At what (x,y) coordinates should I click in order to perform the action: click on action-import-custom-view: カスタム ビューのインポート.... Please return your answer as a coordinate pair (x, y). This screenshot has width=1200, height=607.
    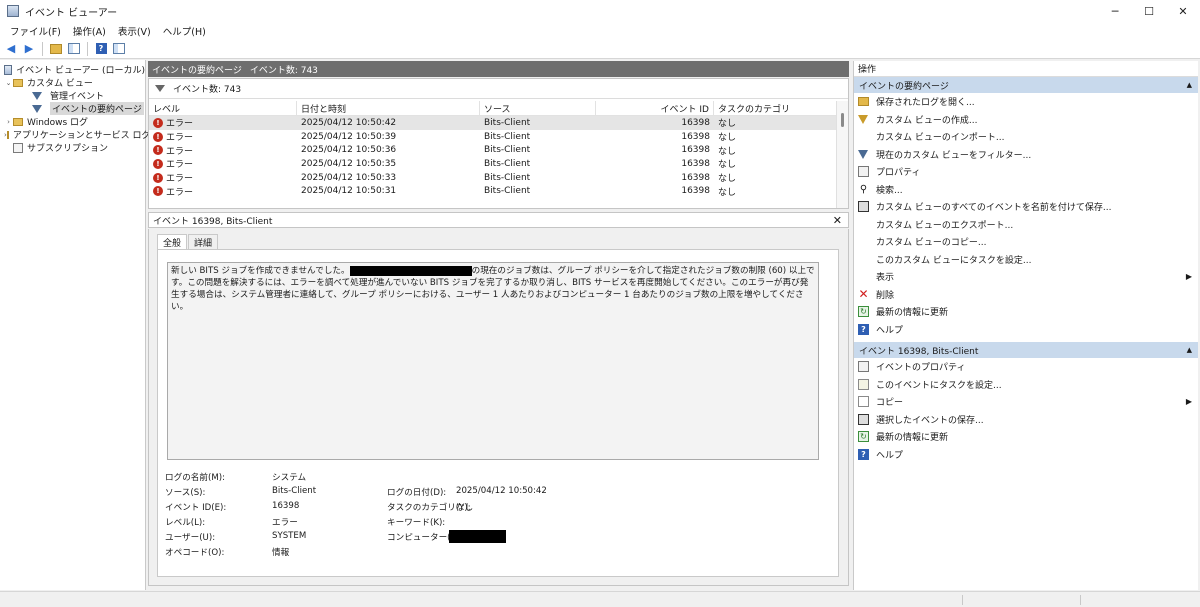
    Looking at the image, I should click on (1026, 137).